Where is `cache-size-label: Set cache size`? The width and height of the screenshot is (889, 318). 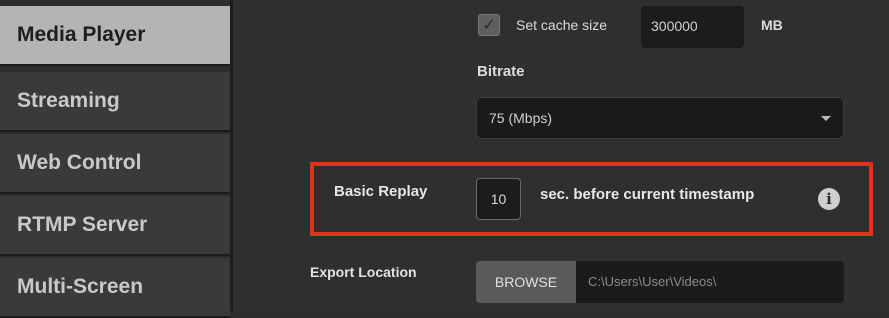 cache-size-label: Set cache size is located at coordinates (562, 25).